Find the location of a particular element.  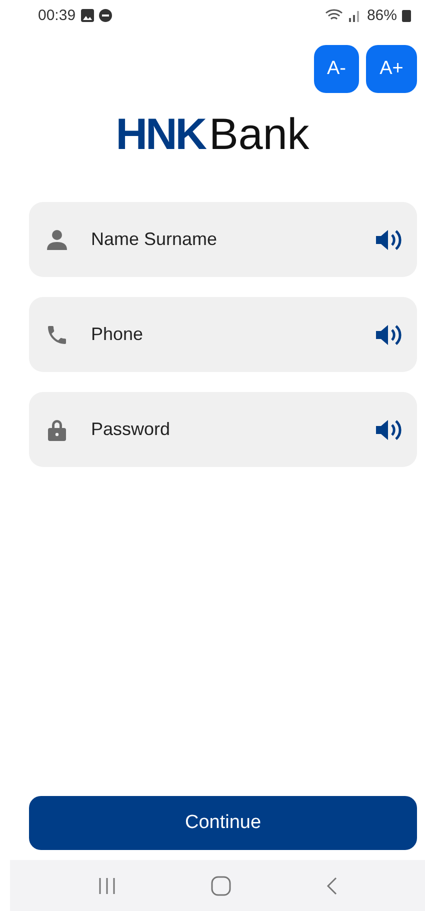

battery-percent: 86% is located at coordinates (381, 15).